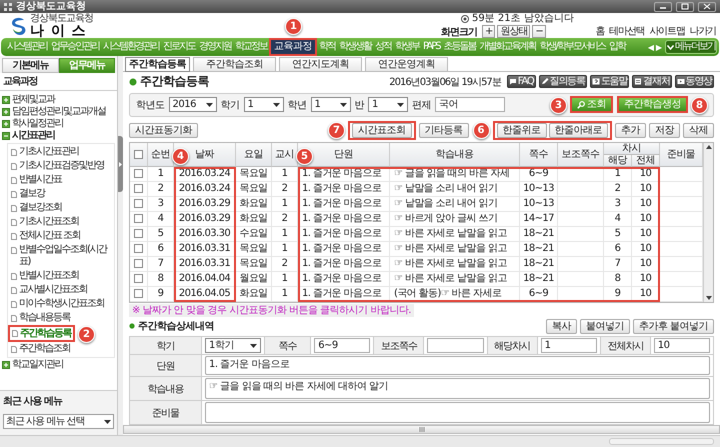  What do you see at coordinates (166, 366) in the screenshot?
I see `field-label: 단원` at bounding box center [166, 366].